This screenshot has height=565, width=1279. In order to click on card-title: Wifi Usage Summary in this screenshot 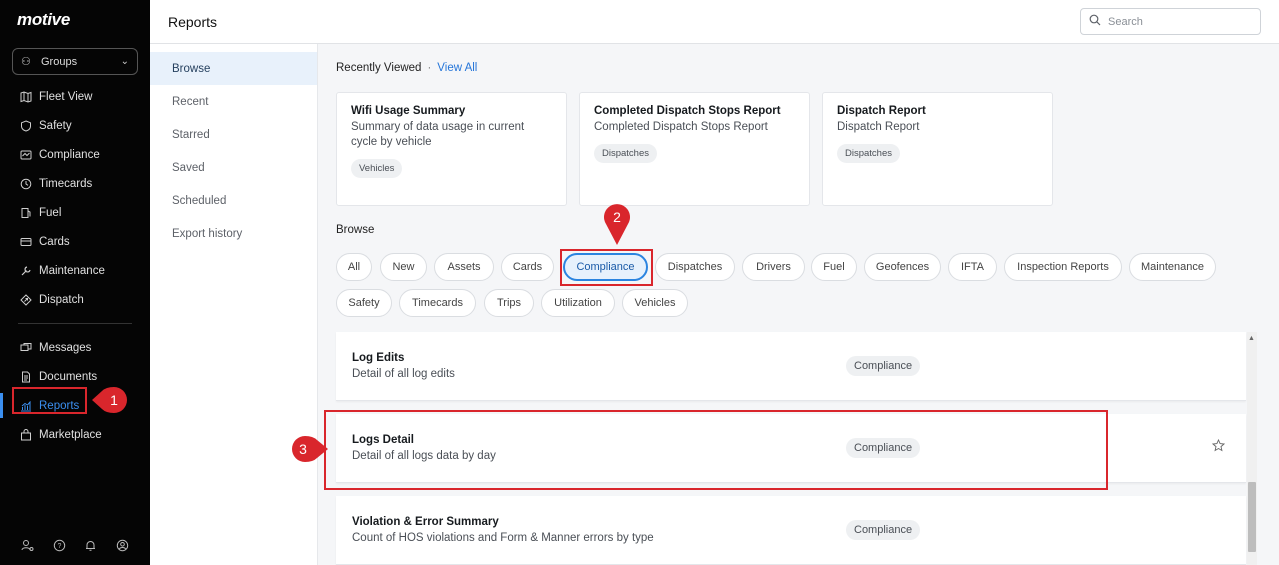, I will do `click(408, 111)`.